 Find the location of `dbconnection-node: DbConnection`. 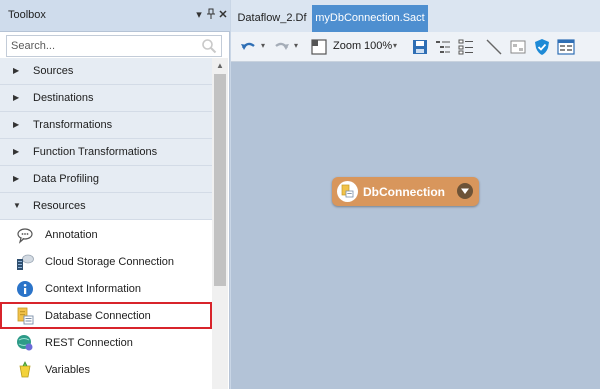

dbconnection-node: DbConnection is located at coordinates (405, 191).